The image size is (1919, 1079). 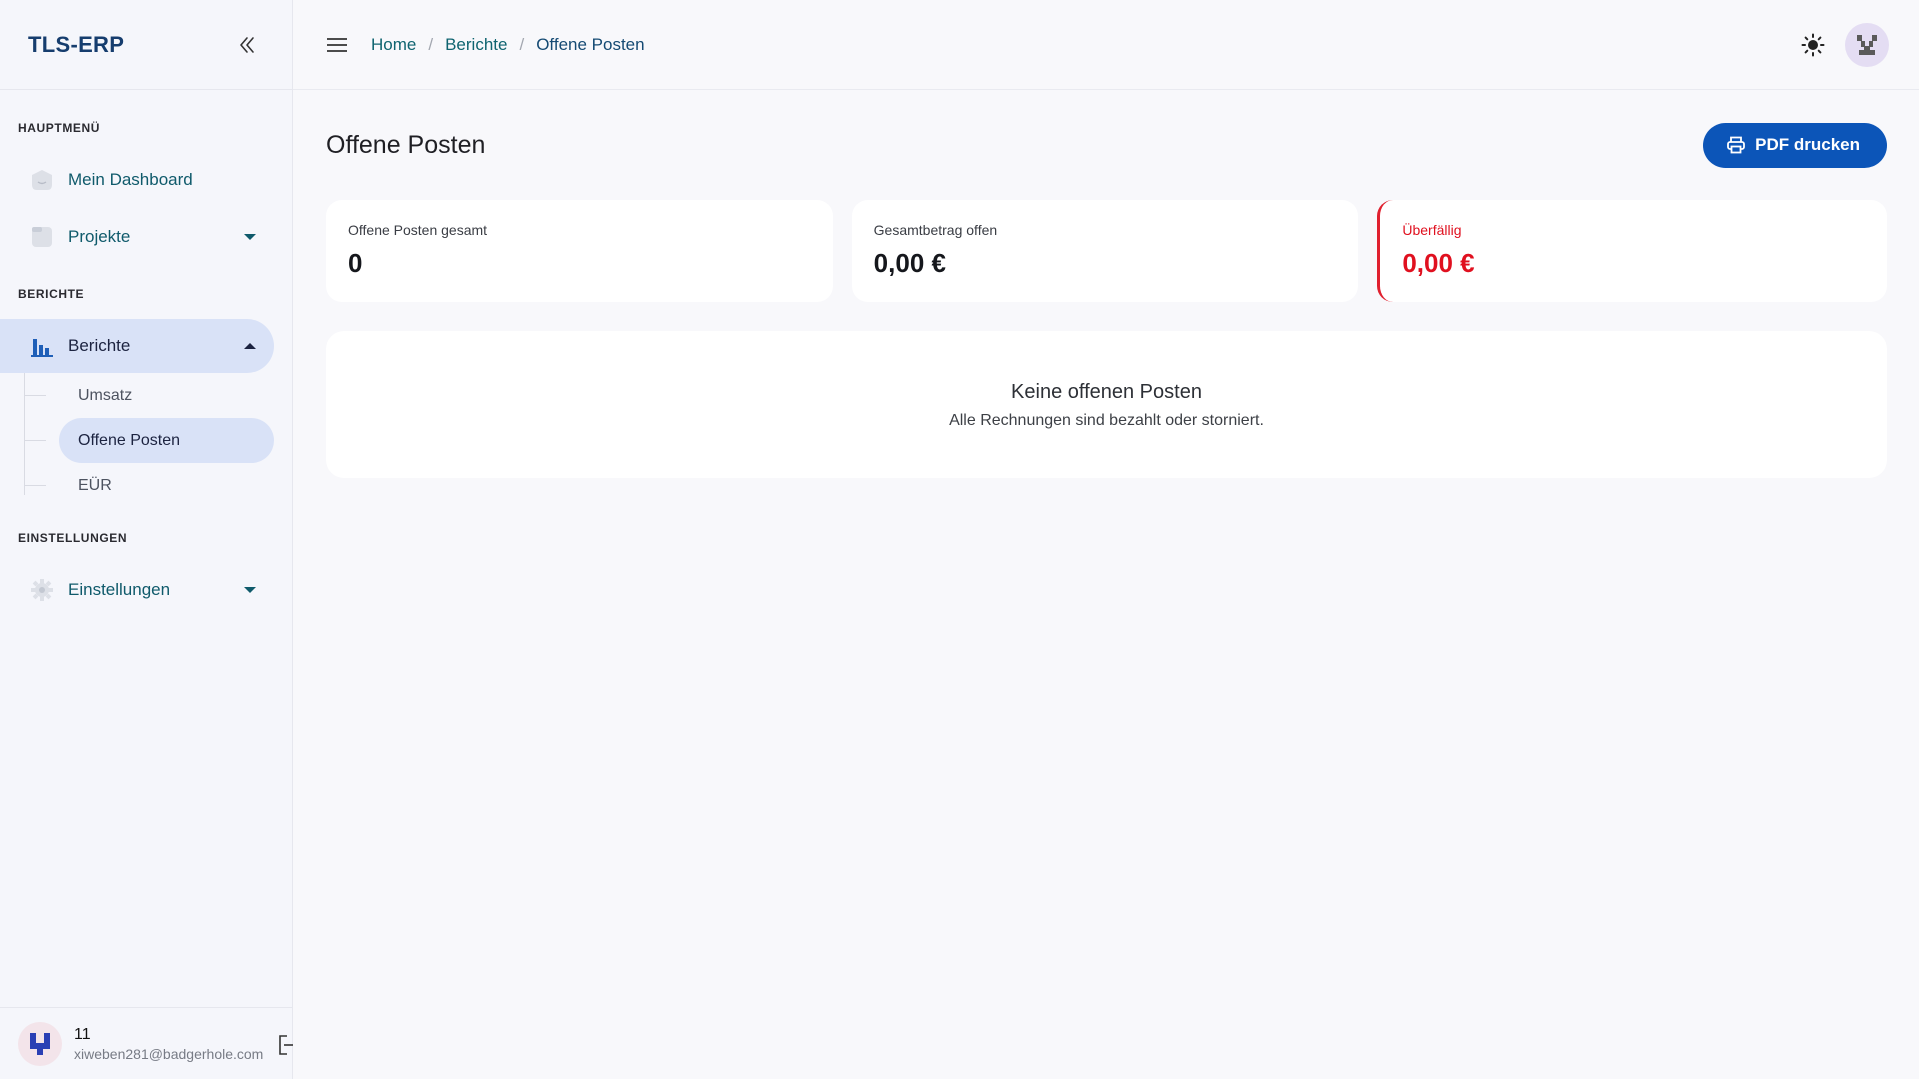 What do you see at coordinates (24, 434) in the screenshot?
I see `tree-line` at bounding box center [24, 434].